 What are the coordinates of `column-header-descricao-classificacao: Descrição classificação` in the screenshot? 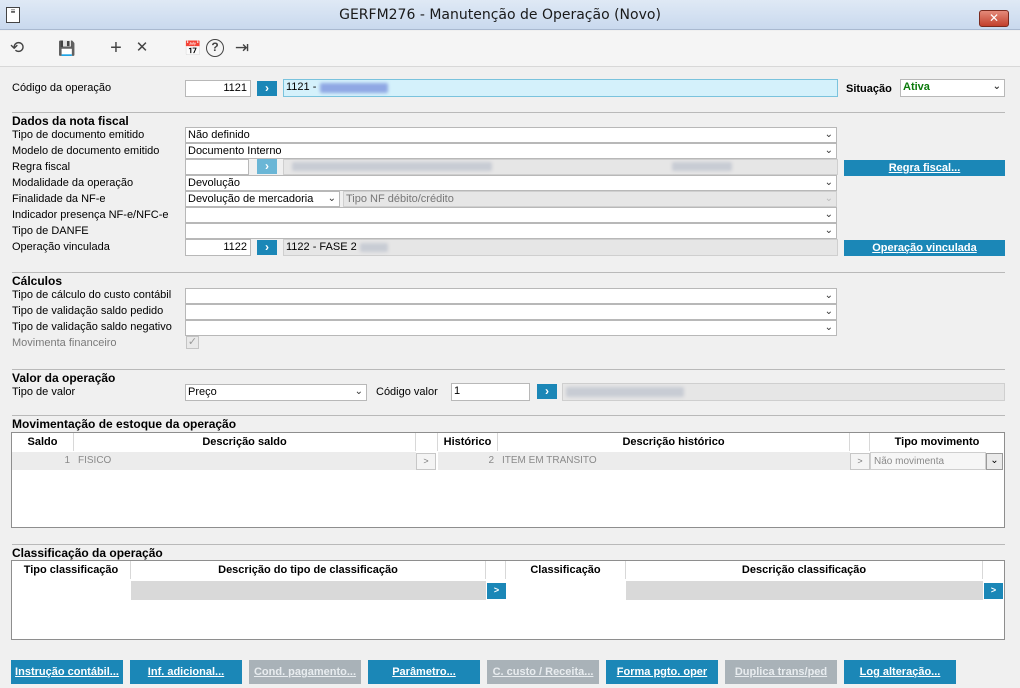 It's located at (804, 570).